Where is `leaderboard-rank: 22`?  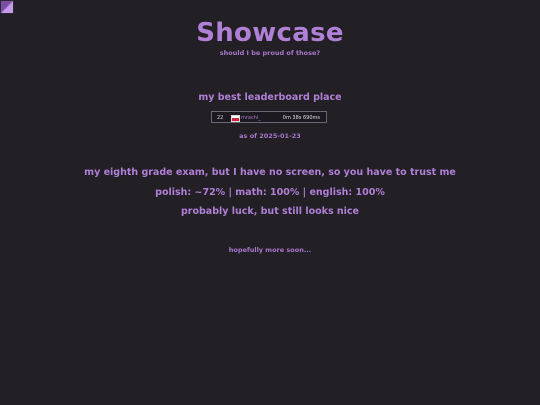
leaderboard-rank: 22 is located at coordinates (220, 117).